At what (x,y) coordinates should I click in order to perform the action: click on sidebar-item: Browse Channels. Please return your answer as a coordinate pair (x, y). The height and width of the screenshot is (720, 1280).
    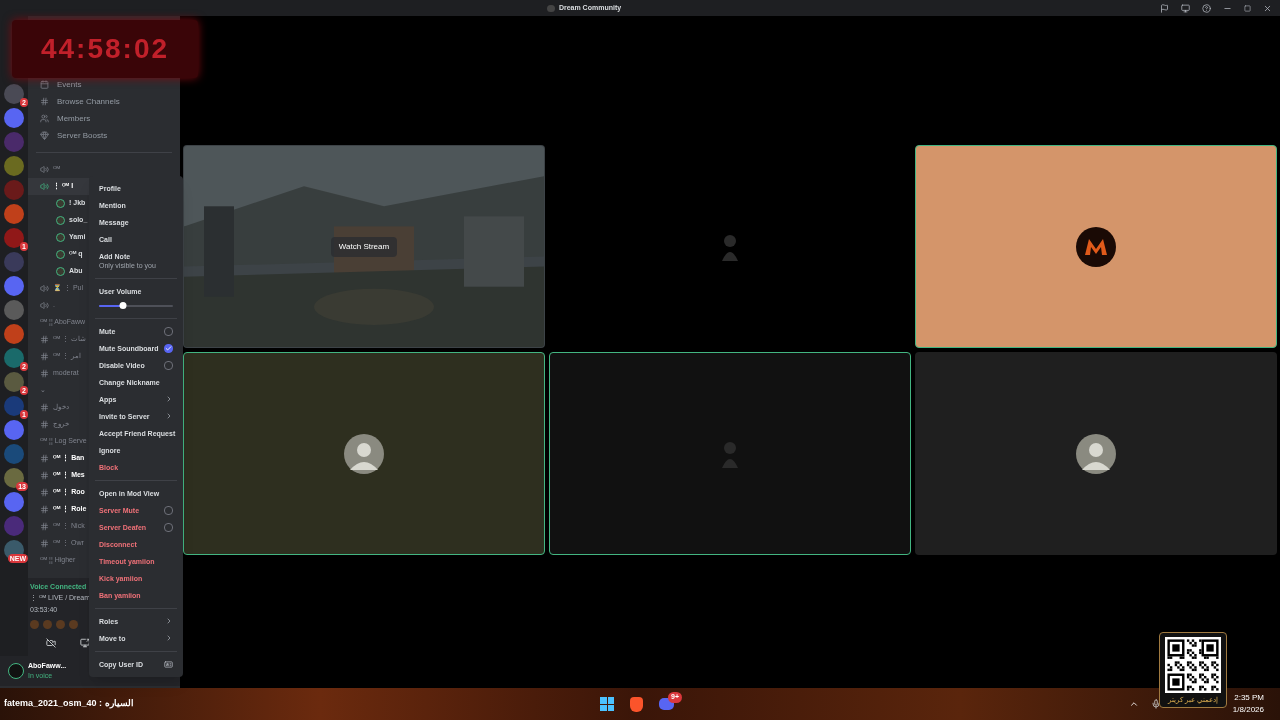
    Looking at the image, I should click on (88, 101).